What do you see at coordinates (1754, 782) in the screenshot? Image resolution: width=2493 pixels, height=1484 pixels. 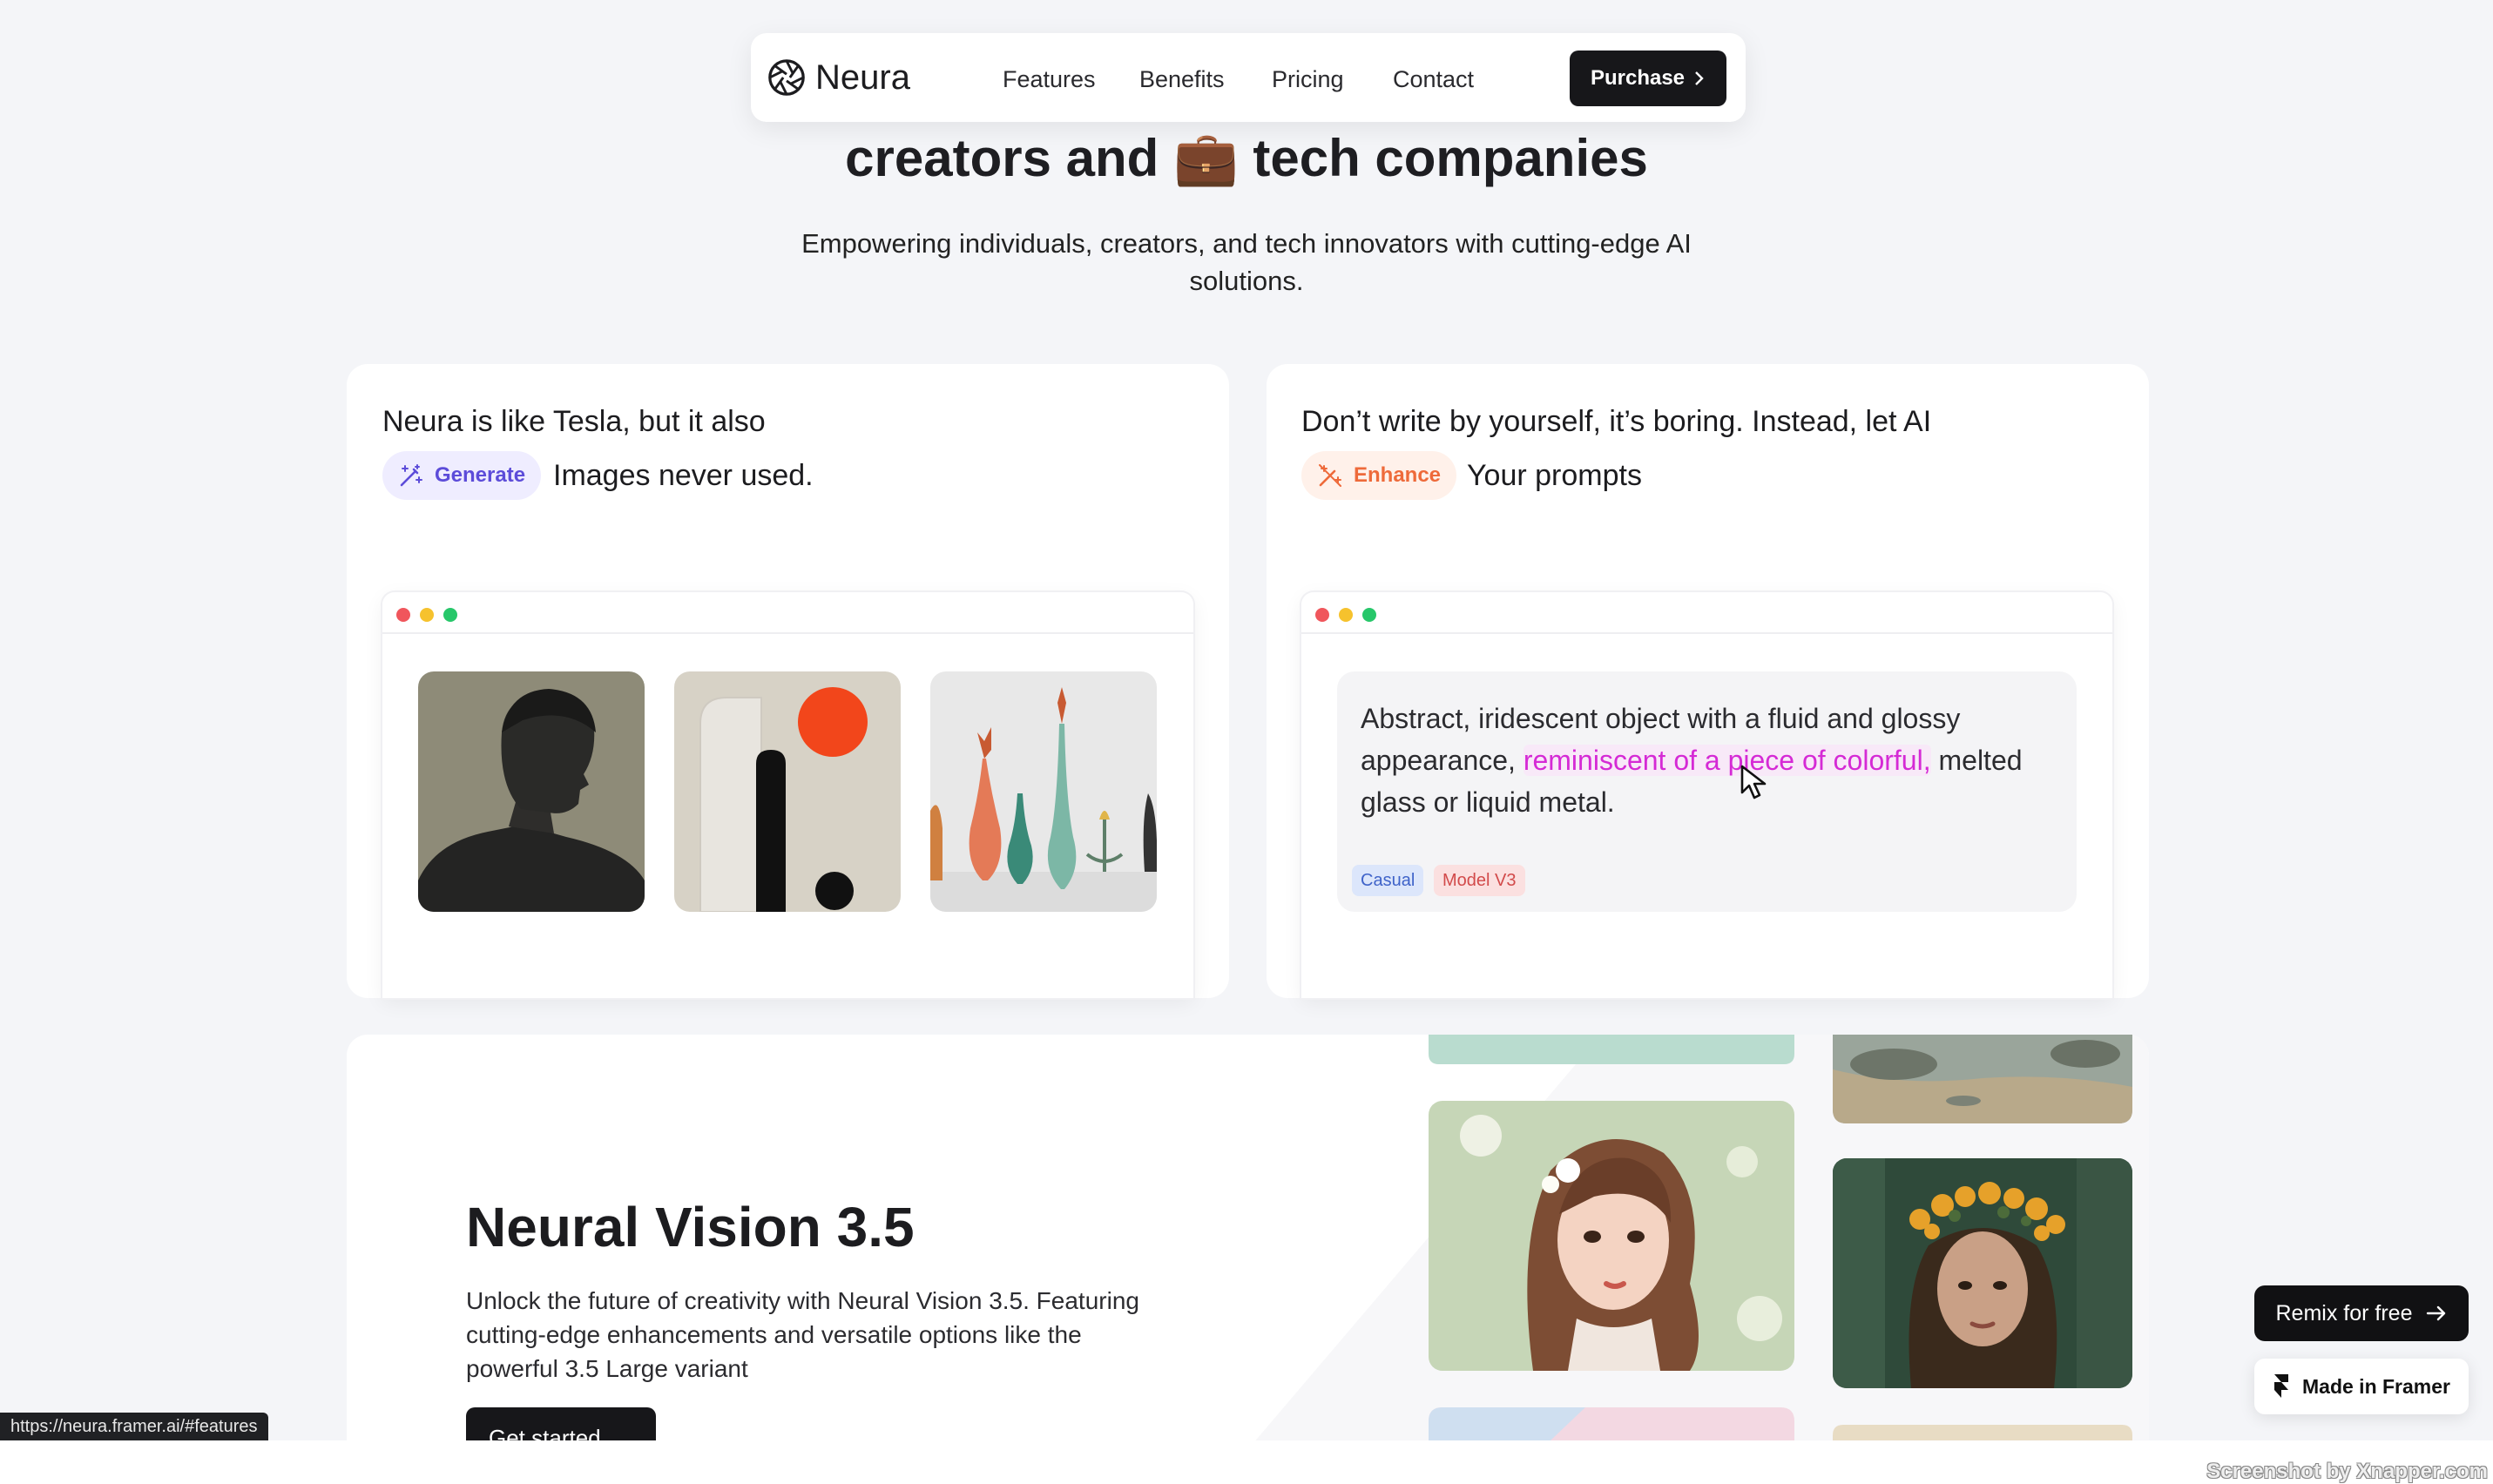 I see `mouse-cursor-icon` at bounding box center [1754, 782].